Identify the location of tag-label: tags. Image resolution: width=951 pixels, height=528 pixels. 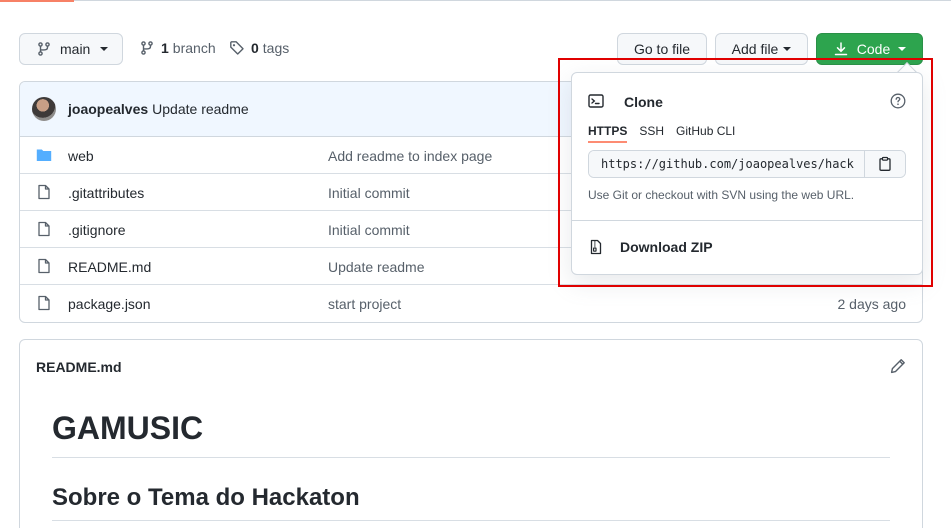
(276, 48).